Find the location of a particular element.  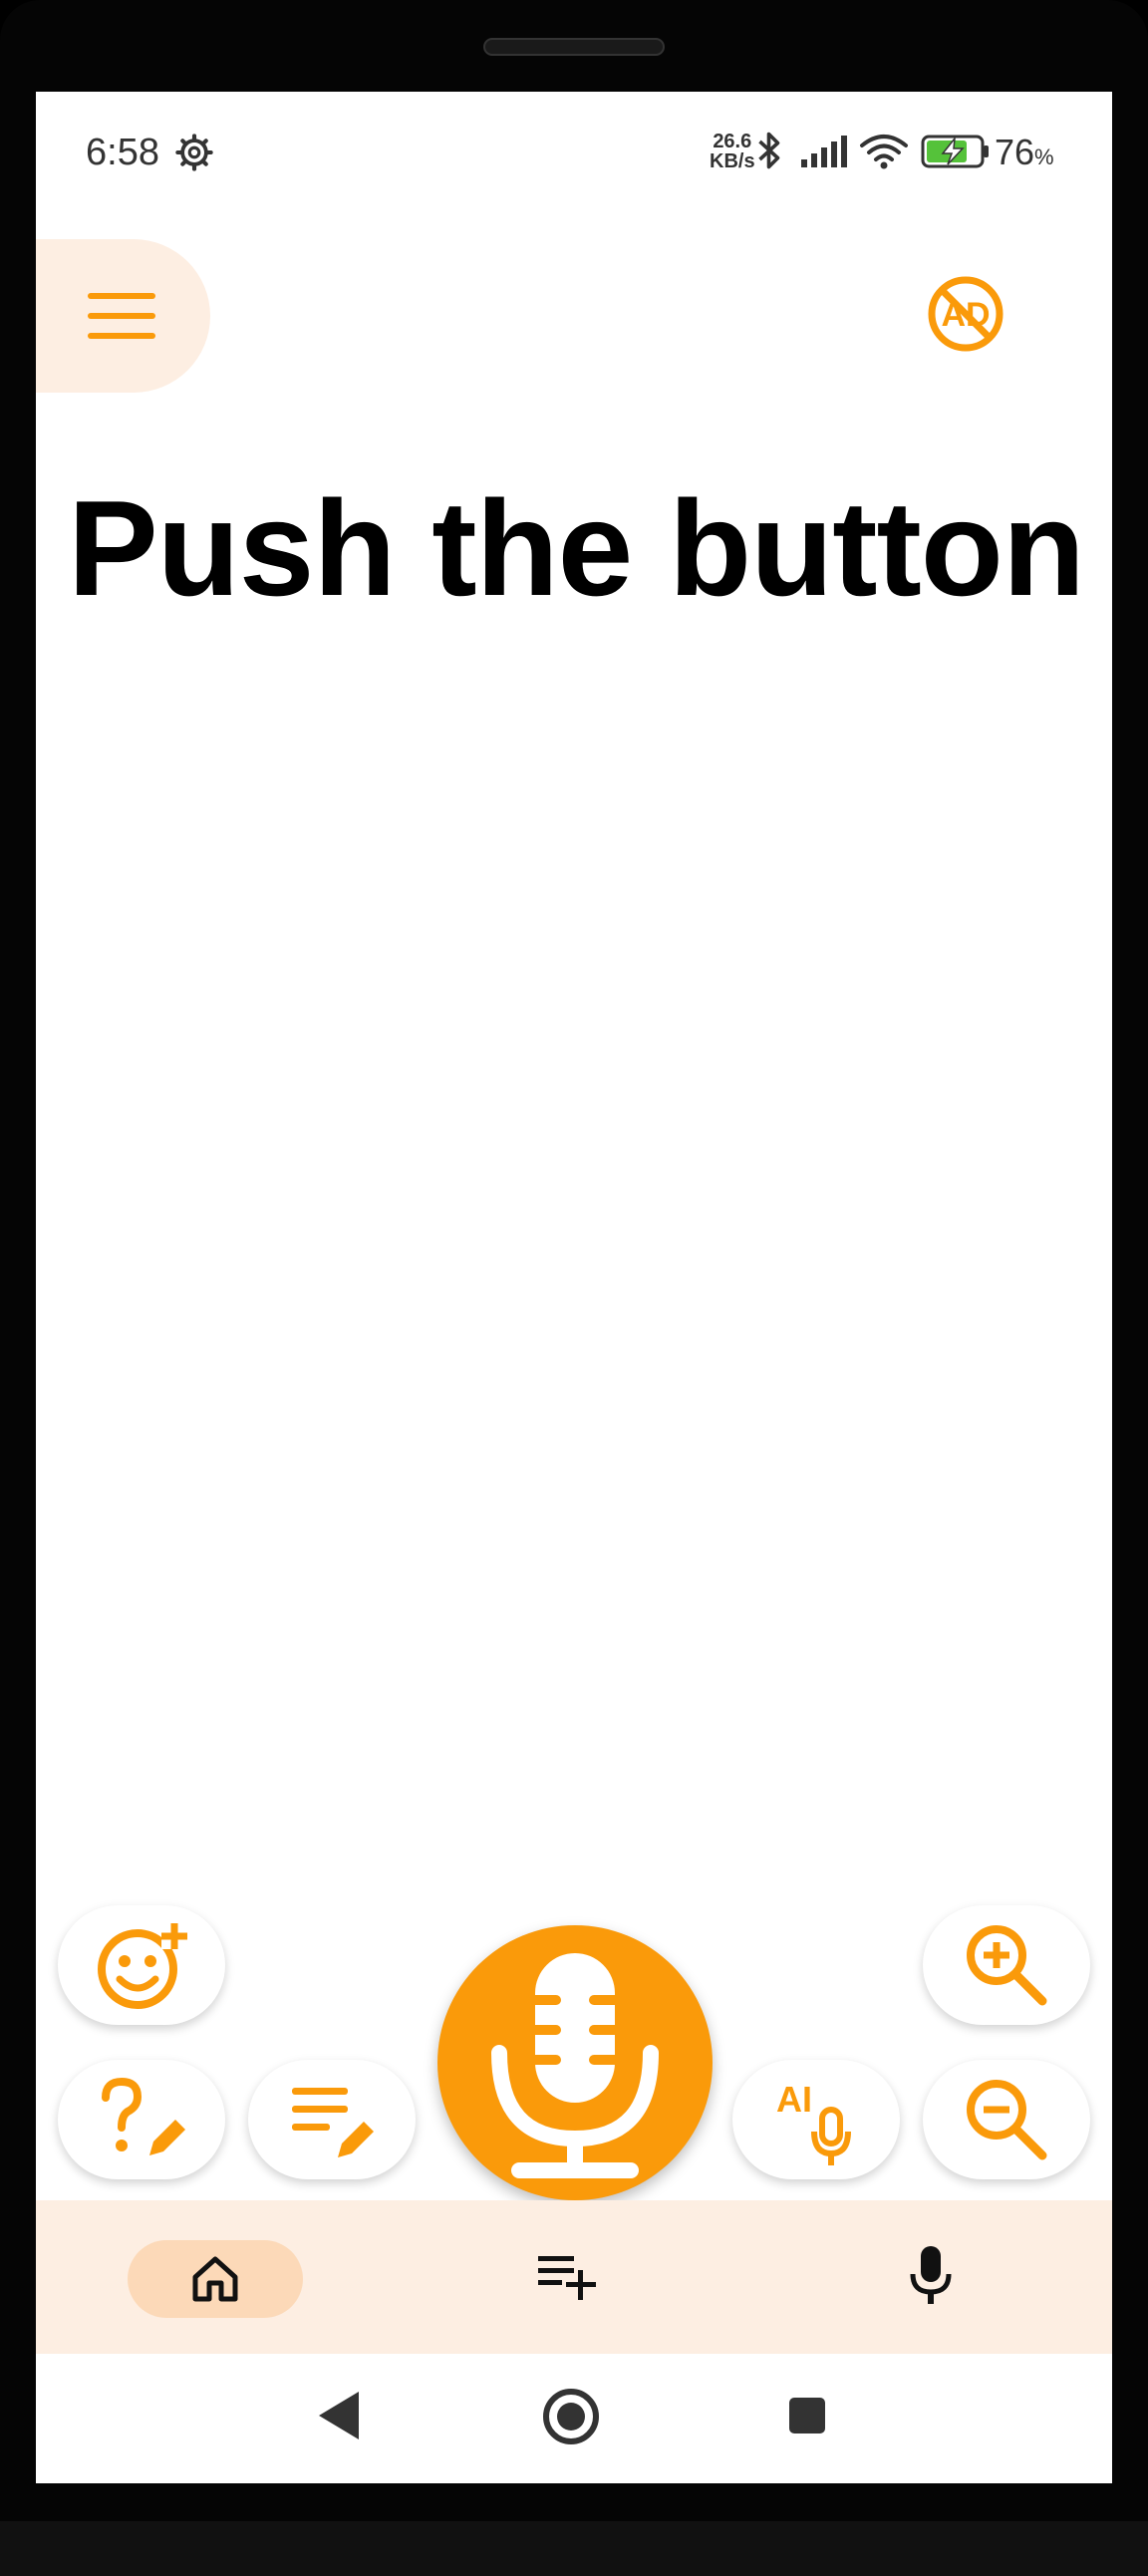

back-icon is located at coordinates (338, 2415).